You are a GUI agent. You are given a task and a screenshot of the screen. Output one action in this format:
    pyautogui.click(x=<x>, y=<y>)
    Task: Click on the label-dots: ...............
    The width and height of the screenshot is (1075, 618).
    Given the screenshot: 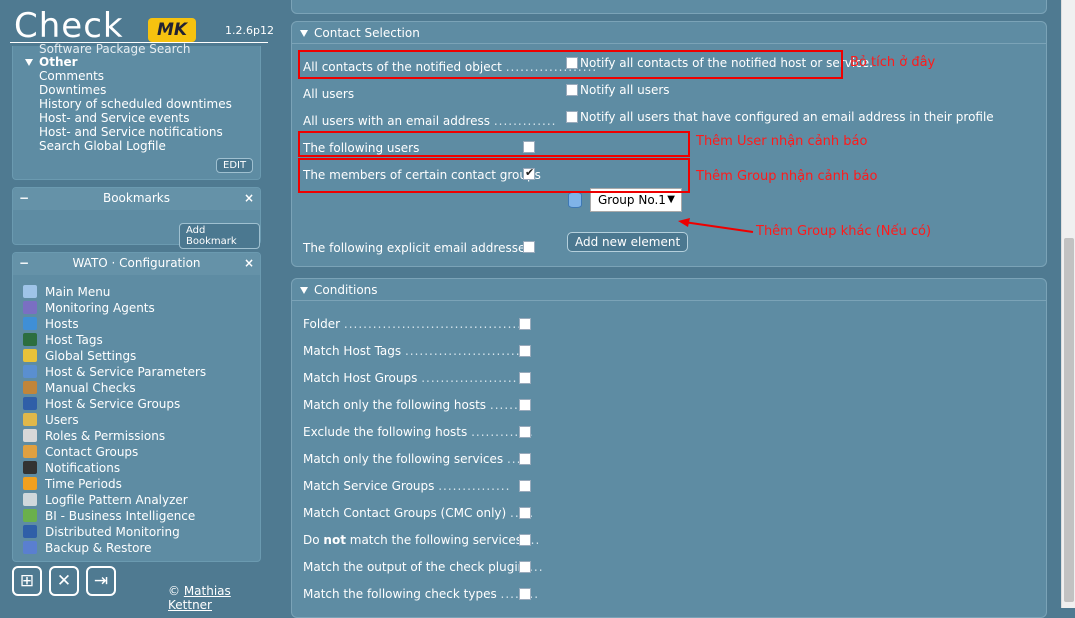 What is the action you would take?
    pyautogui.click(x=474, y=486)
    